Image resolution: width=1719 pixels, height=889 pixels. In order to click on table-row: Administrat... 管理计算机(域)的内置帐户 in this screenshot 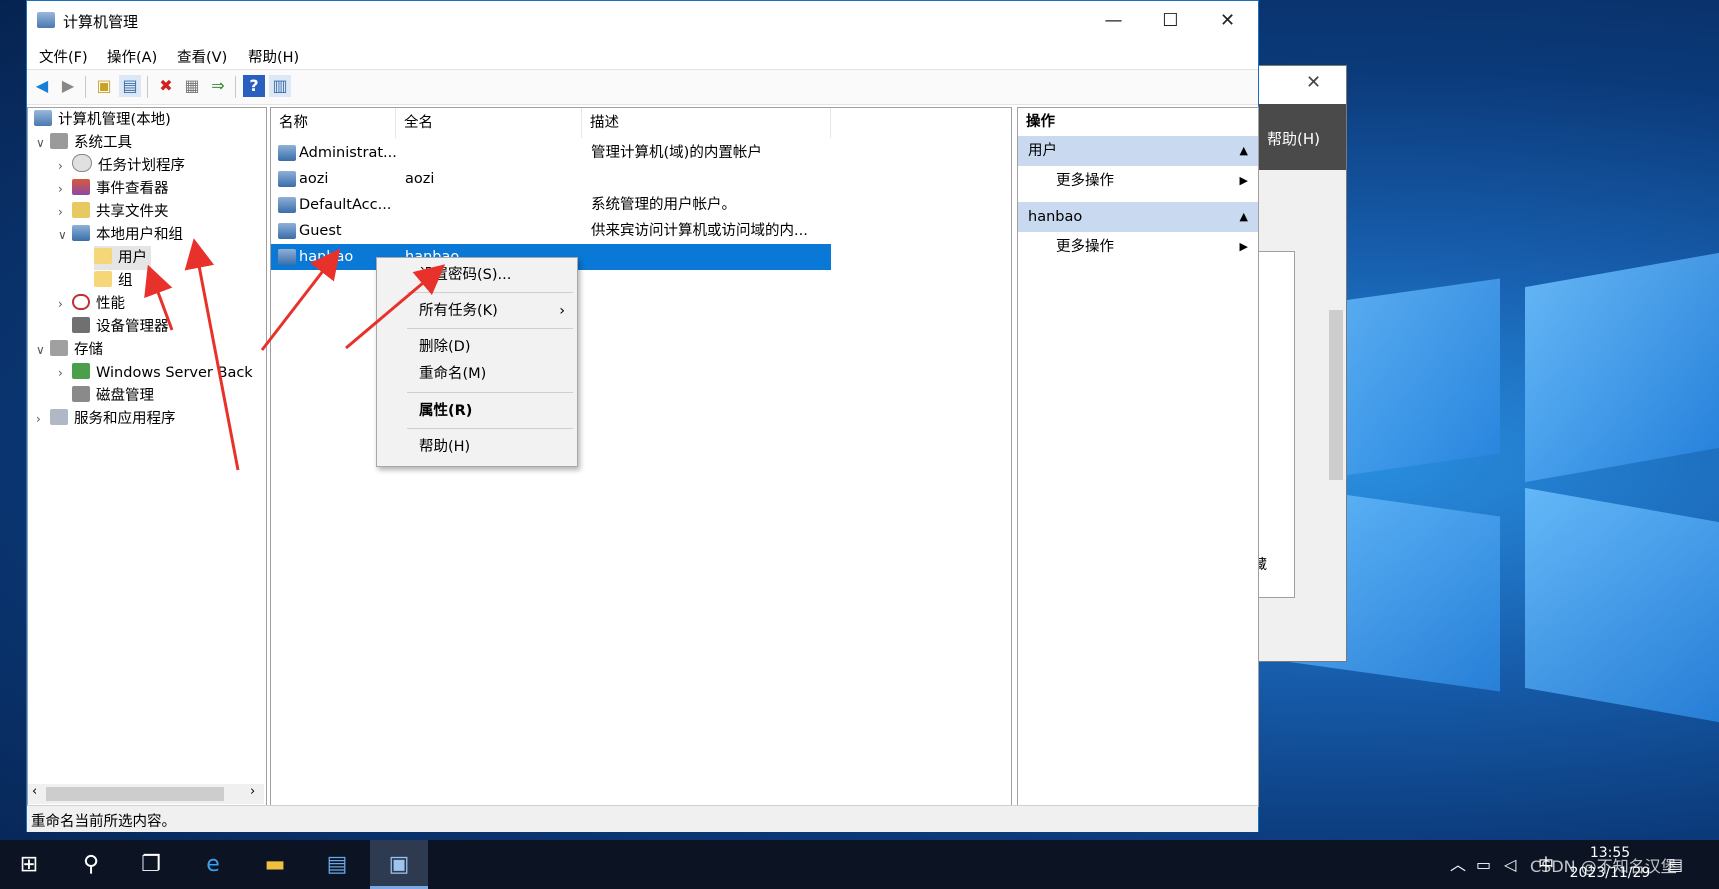, I will do `click(551, 153)`.